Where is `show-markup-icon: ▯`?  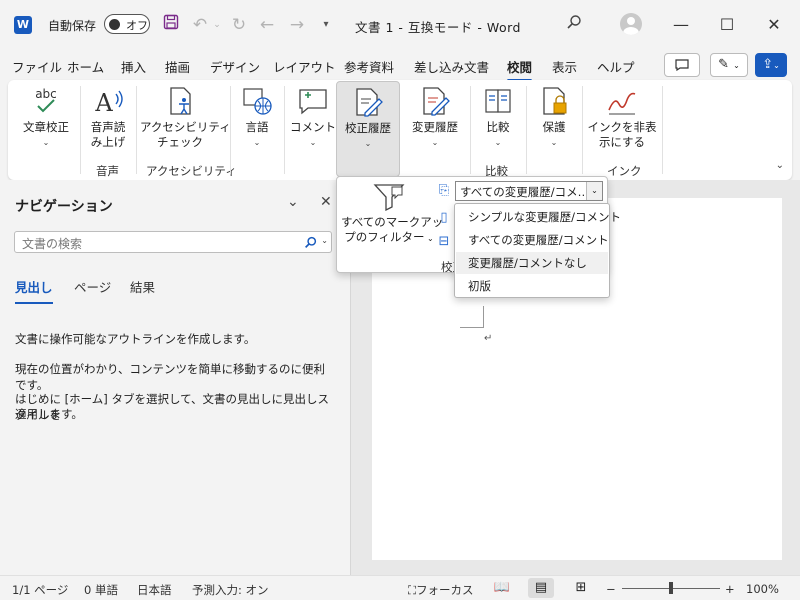 show-markup-icon: ▯ is located at coordinates (444, 218).